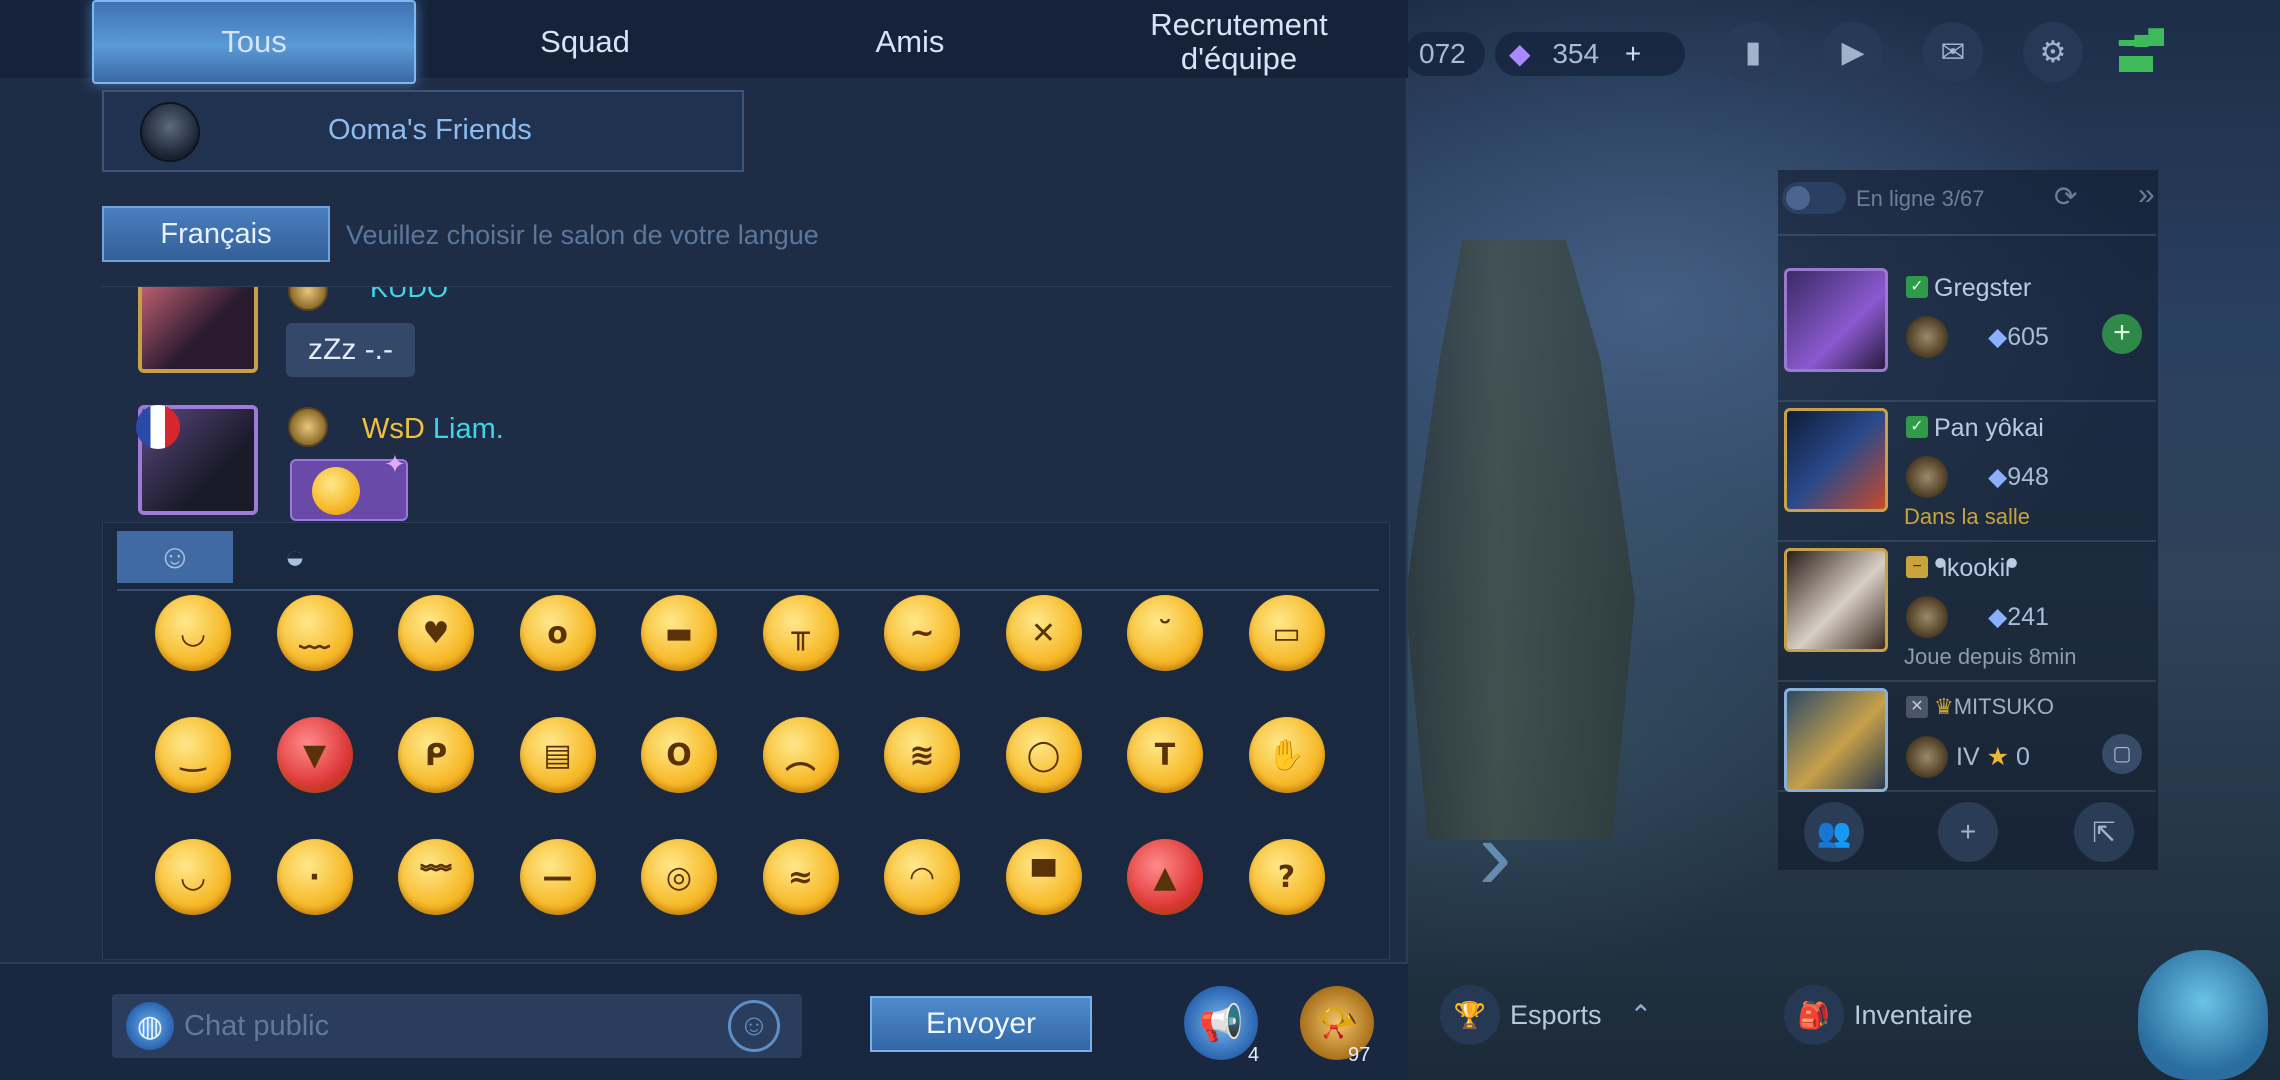 Image resolution: width=2280 pixels, height=1080 pixels. I want to click on sunglasses-emoji-icon: ▬, so click(679, 633).